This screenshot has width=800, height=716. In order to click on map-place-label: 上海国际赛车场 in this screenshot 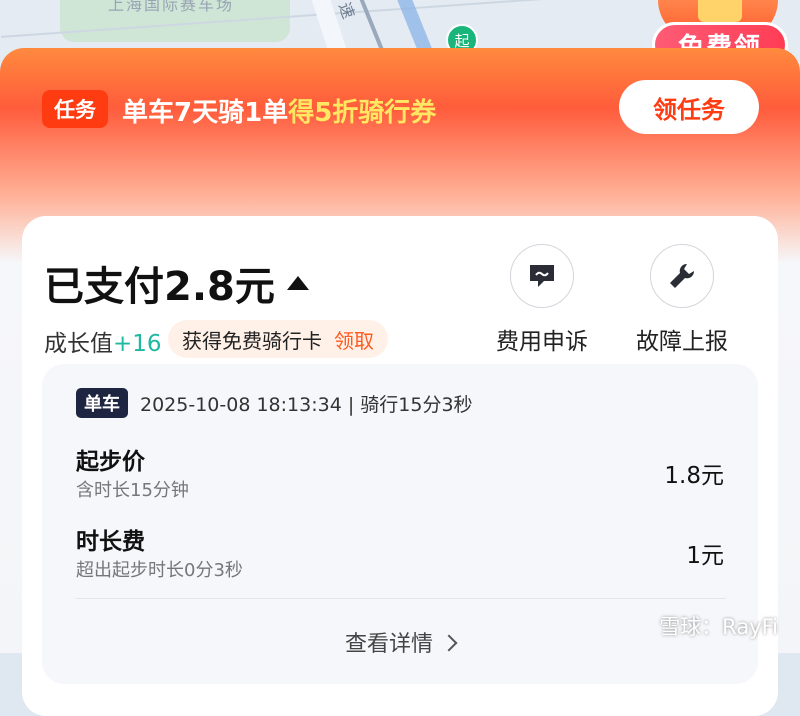, I will do `click(171, 7)`.